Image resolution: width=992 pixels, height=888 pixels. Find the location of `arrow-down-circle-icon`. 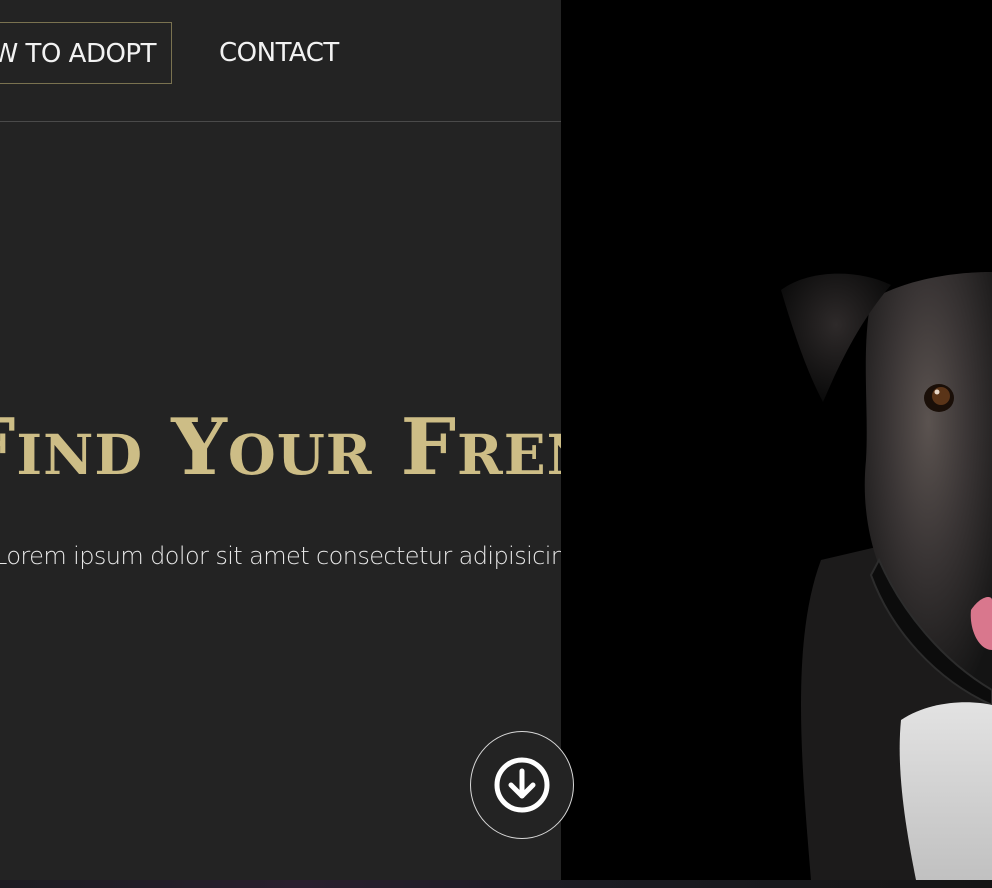

arrow-down-circle-icon is located at coordinates (522, 785).